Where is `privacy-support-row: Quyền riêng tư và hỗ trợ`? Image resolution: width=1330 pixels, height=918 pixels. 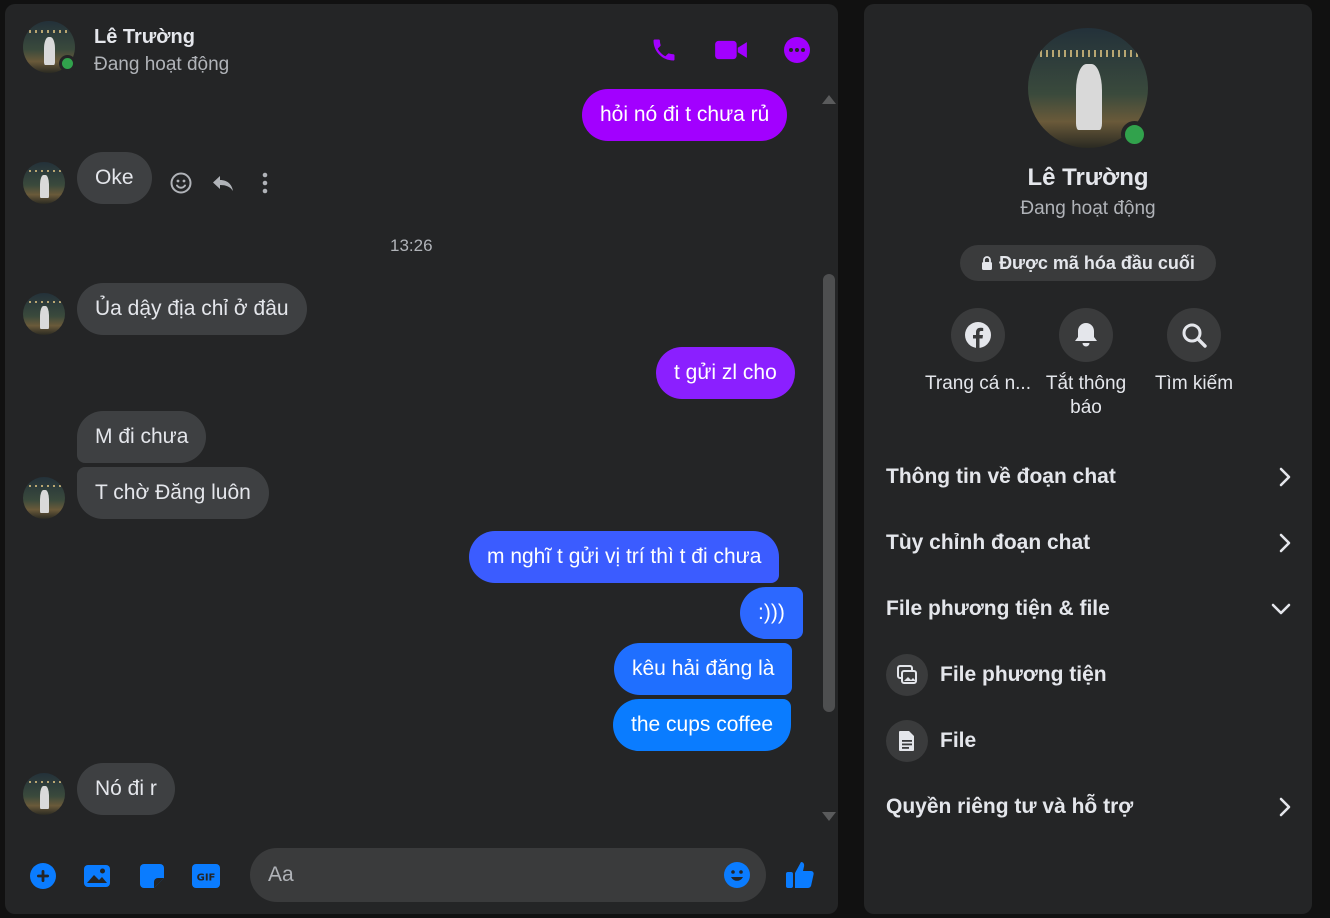
privacy-support-row: Quyền riêng tư và hỗ trợ is located at coordinates (1089, 807).